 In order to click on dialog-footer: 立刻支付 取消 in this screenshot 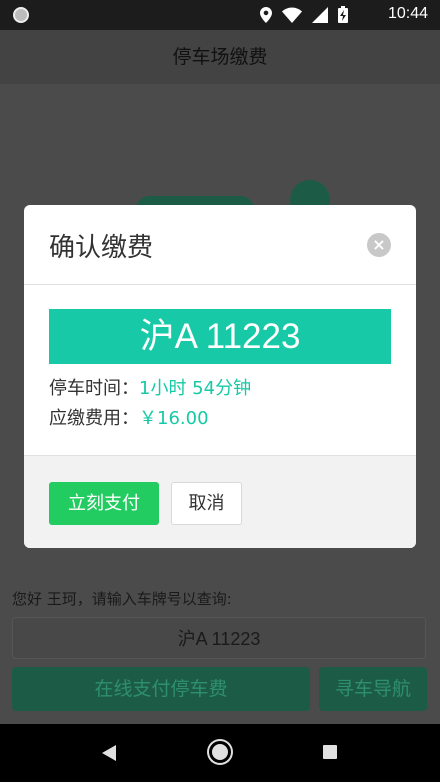, I will do `click(220, 502)`.